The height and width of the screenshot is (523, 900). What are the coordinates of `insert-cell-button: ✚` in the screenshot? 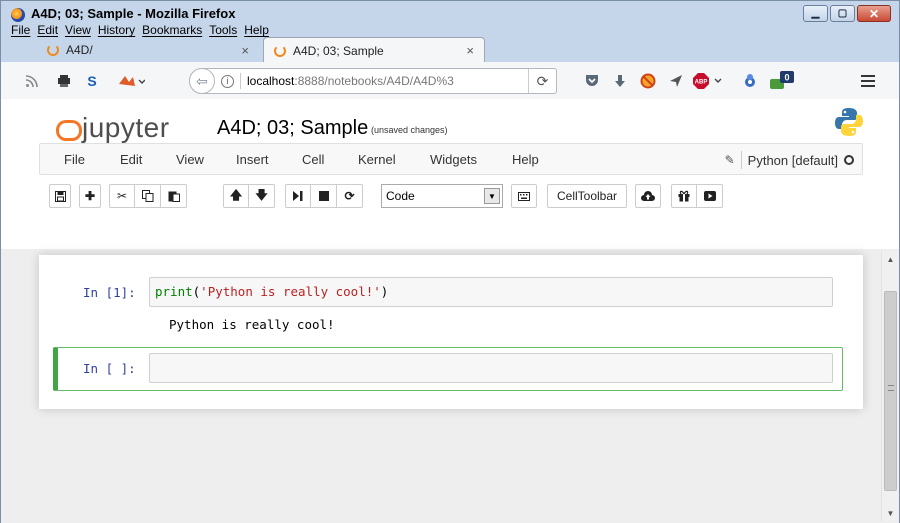 It's located at (90, 196).